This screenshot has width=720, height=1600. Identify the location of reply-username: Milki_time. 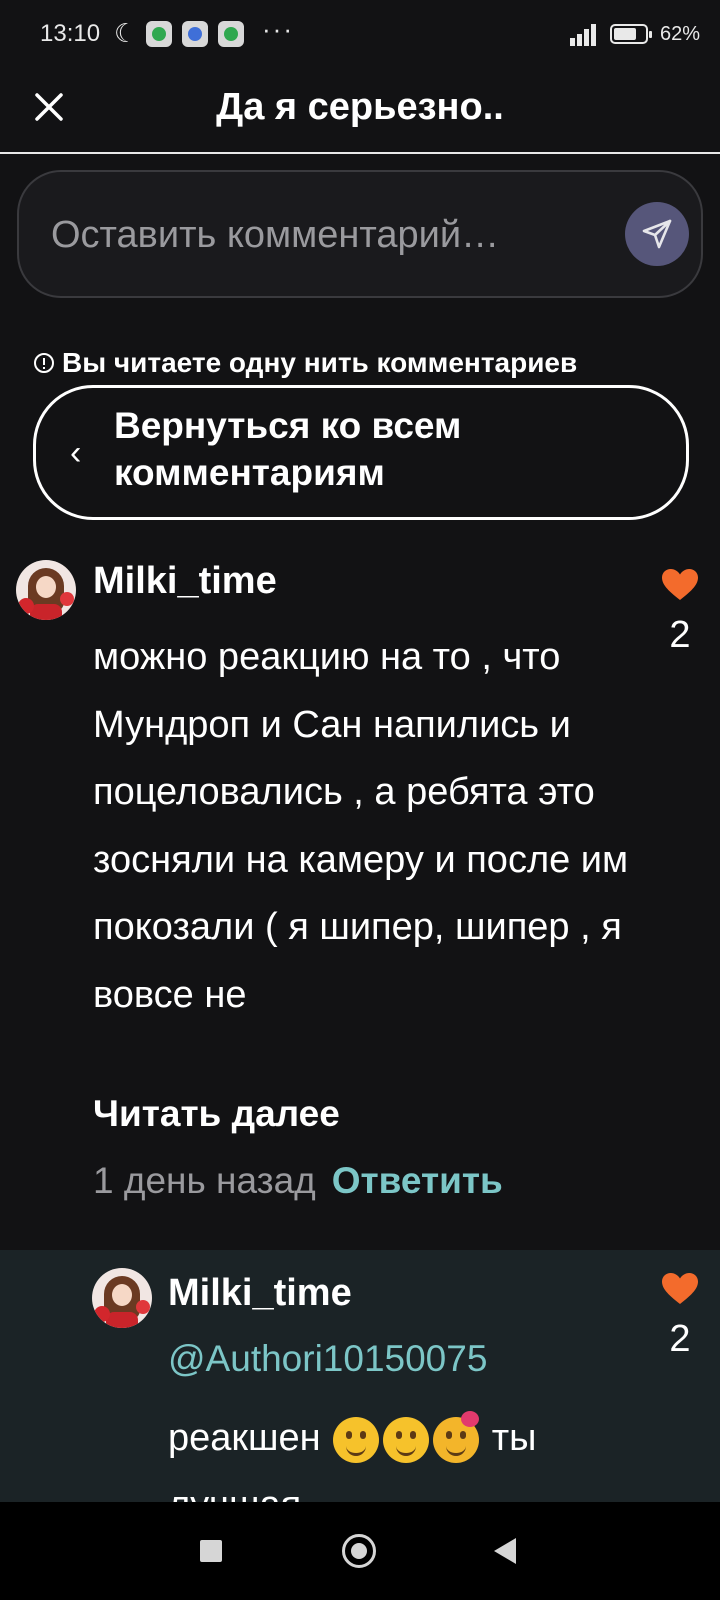
(260, 1293).